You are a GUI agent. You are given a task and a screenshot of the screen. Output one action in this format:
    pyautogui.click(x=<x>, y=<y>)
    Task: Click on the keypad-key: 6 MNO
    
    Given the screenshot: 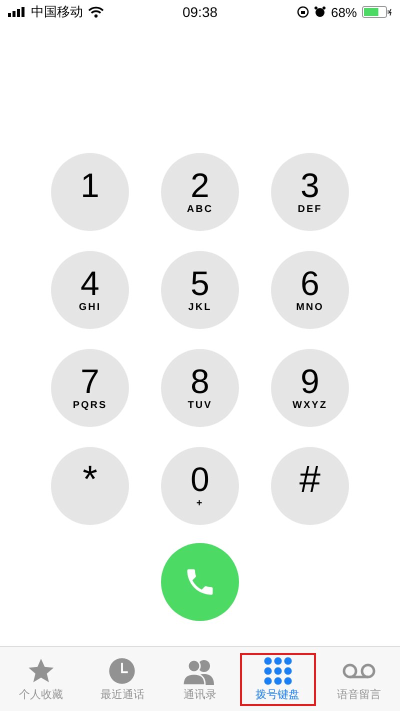 What is the action you would take?
    pyautogui.click(x=310, y=290)
    